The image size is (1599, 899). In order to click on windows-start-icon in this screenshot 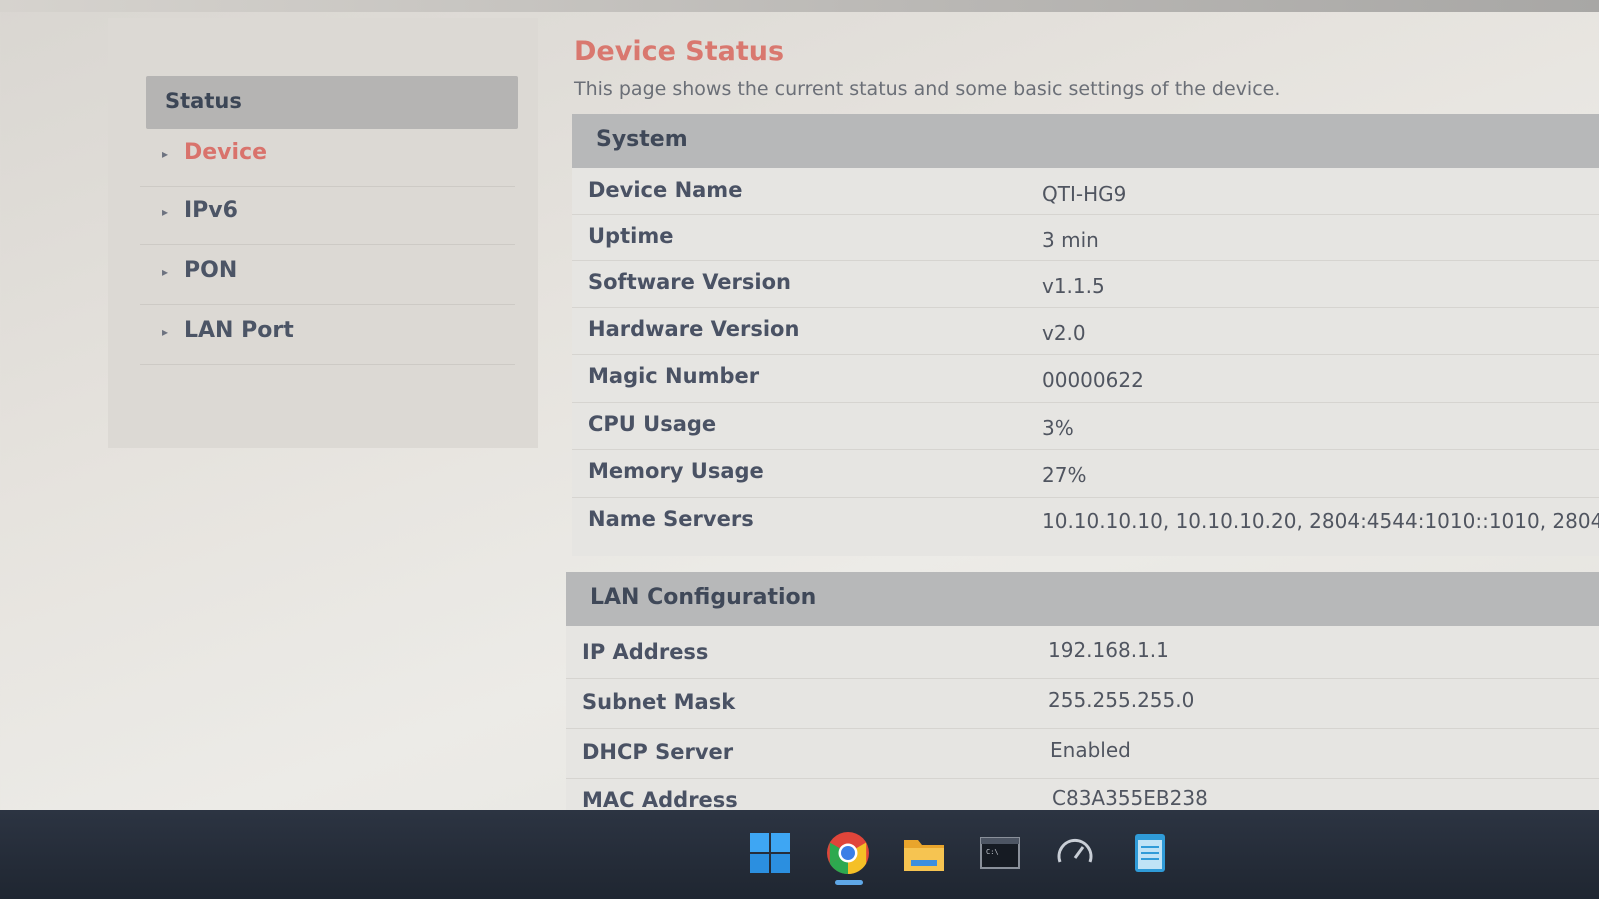, I will do `click(770, 853)`.